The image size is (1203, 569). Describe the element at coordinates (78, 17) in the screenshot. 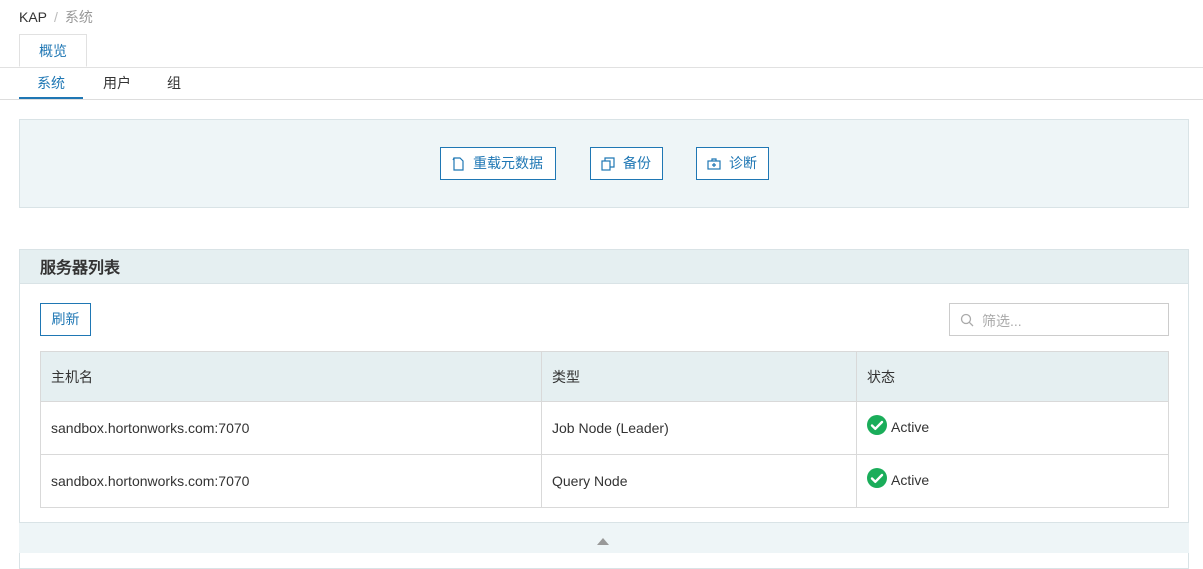

I see `breadcrumb-current: 系统` at that location.